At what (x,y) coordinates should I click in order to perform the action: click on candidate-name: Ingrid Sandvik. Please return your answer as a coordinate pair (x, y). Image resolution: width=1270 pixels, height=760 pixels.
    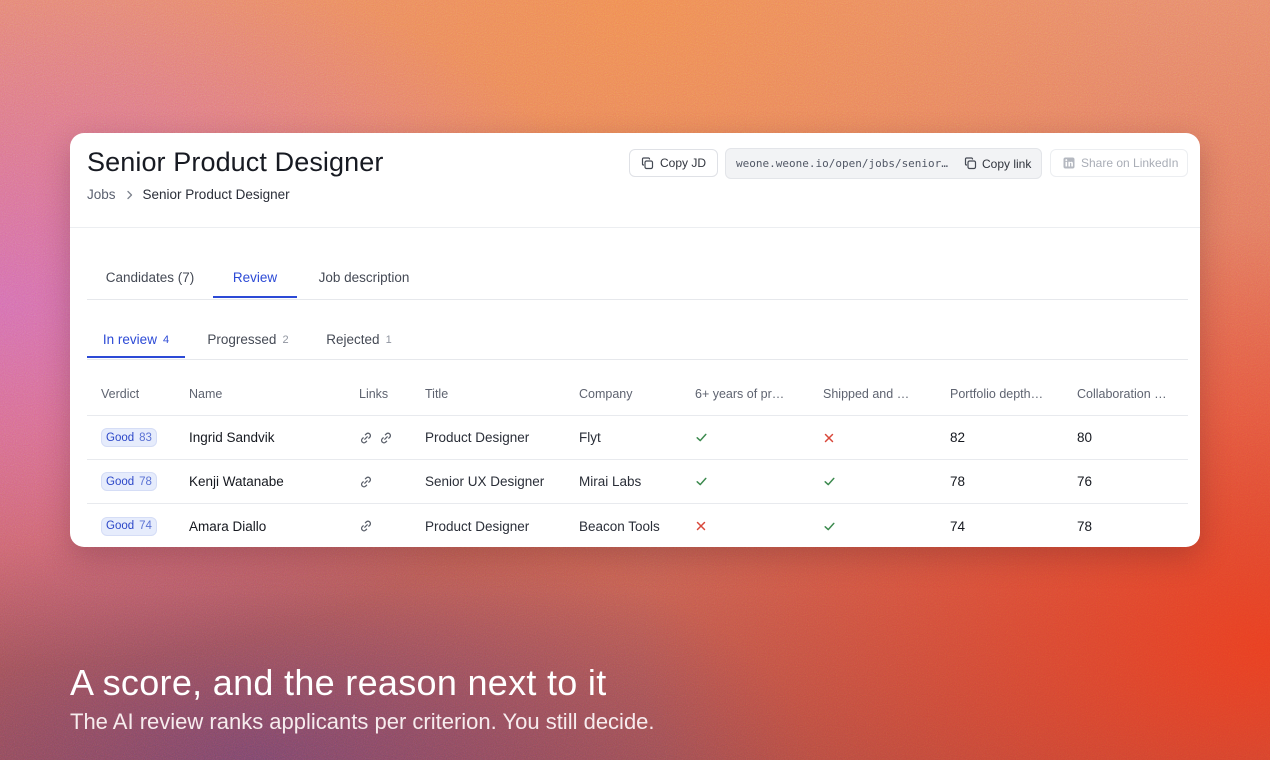
    Looking at the image, I should click on (269, 437).